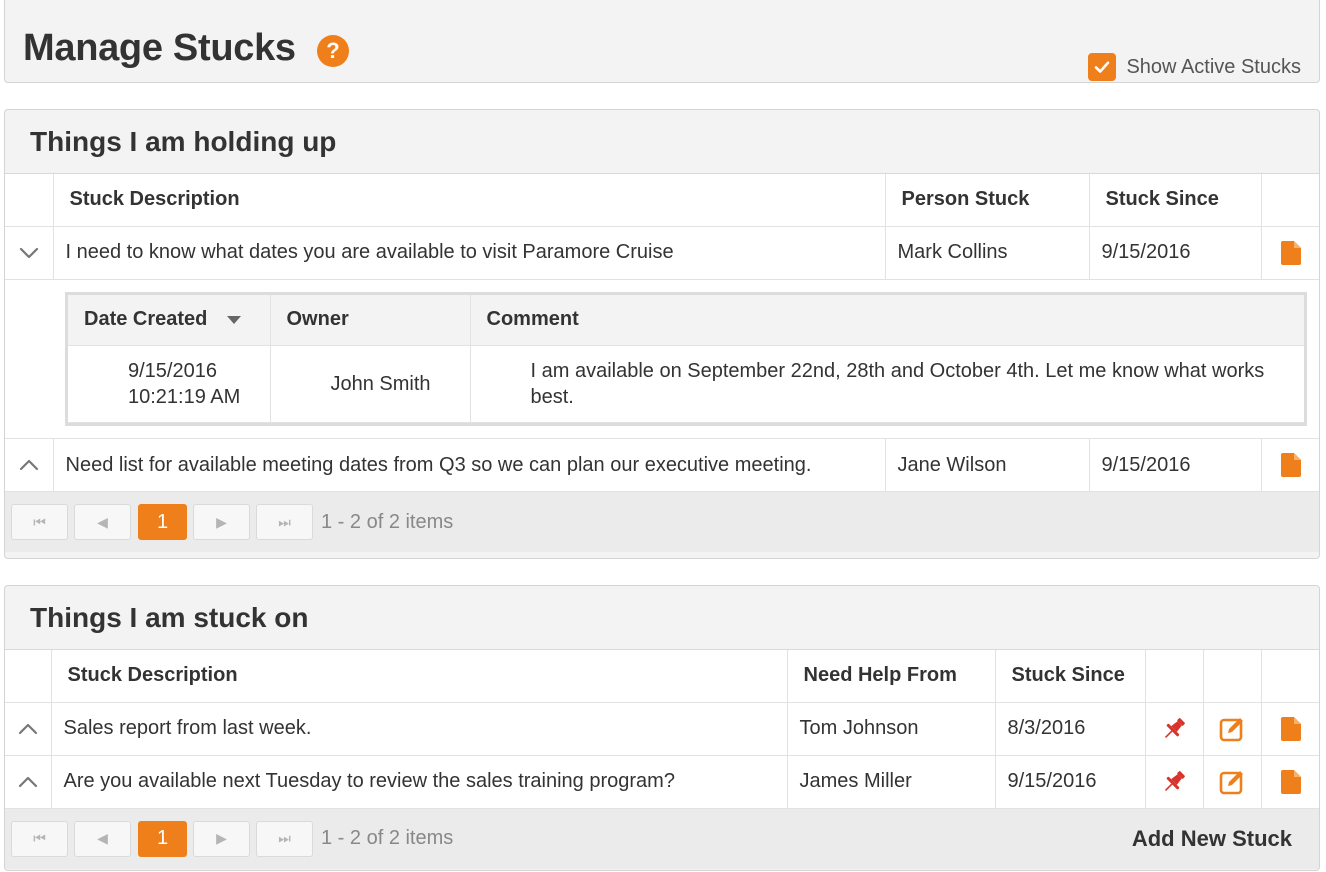 The height and width of the screenshot is (872, 1326). Describe the element at coordinates (891, 676) in the screenshot. I see `column-header-need-help-from: Need Help From` at that location.